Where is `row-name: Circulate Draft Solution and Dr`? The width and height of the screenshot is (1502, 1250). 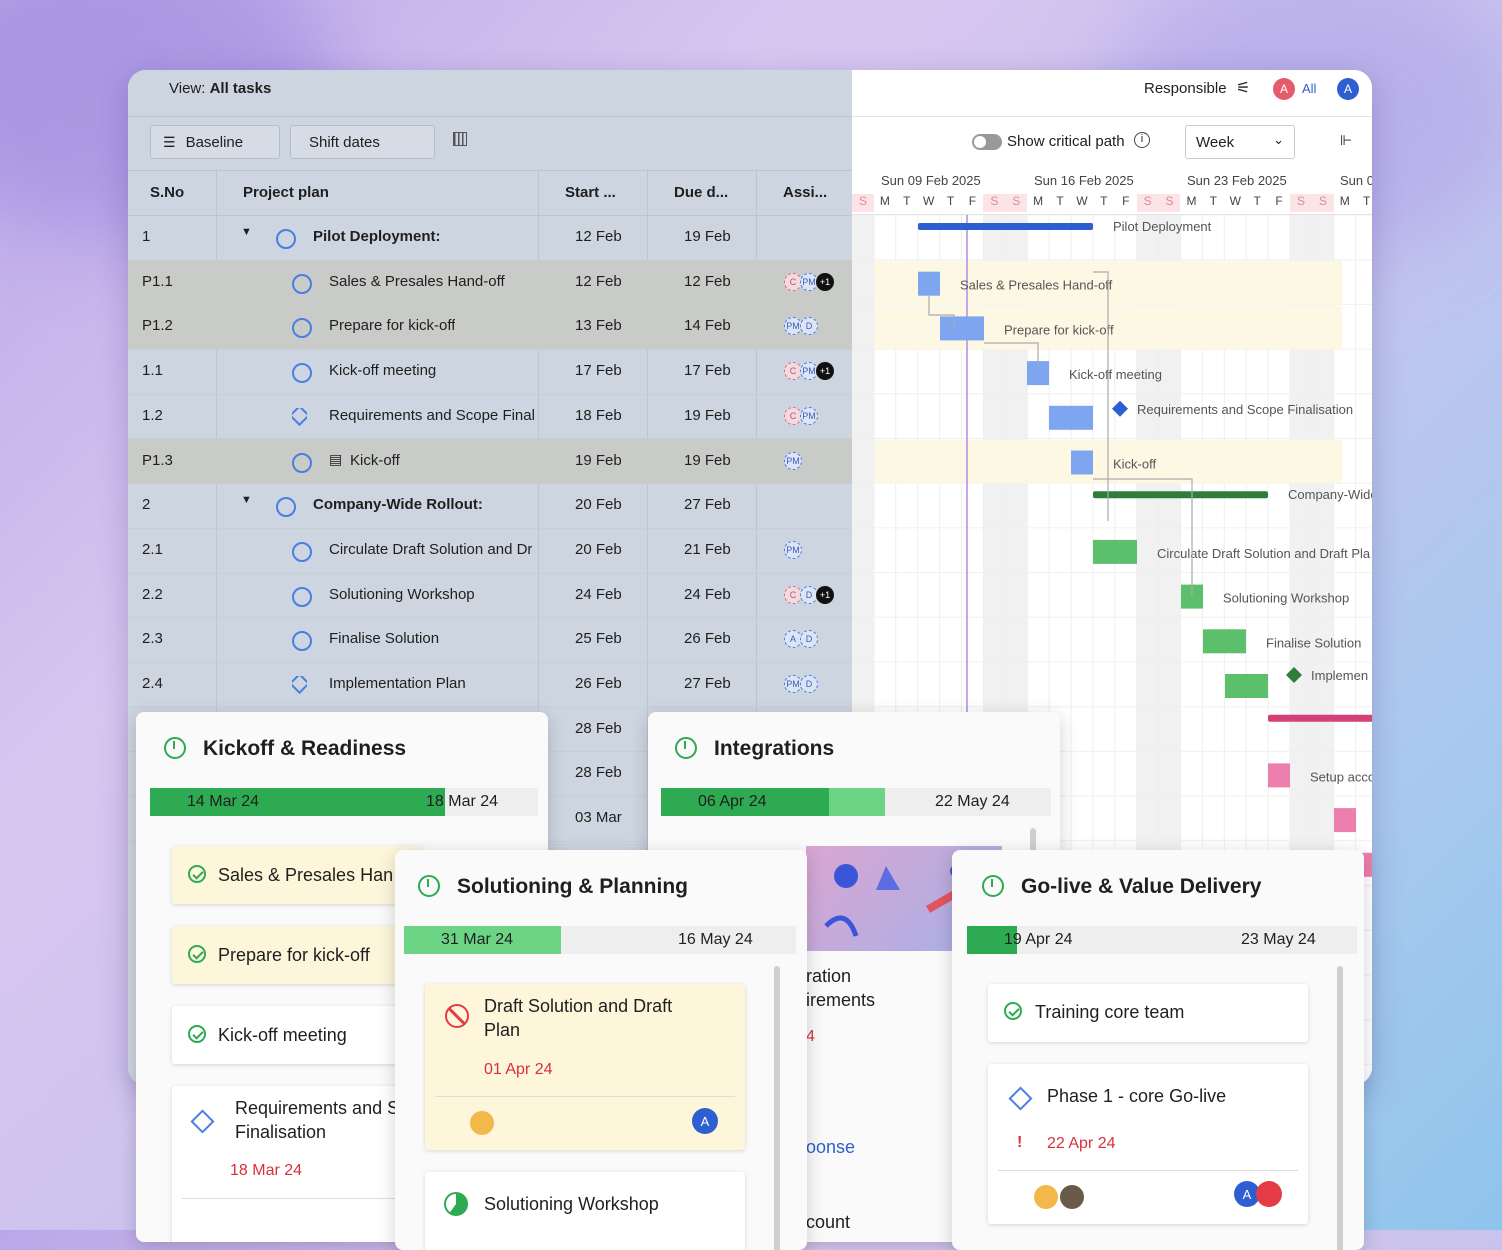
row-name: Circulate Draft Solution and Dr is located at coordinates (430, 549).